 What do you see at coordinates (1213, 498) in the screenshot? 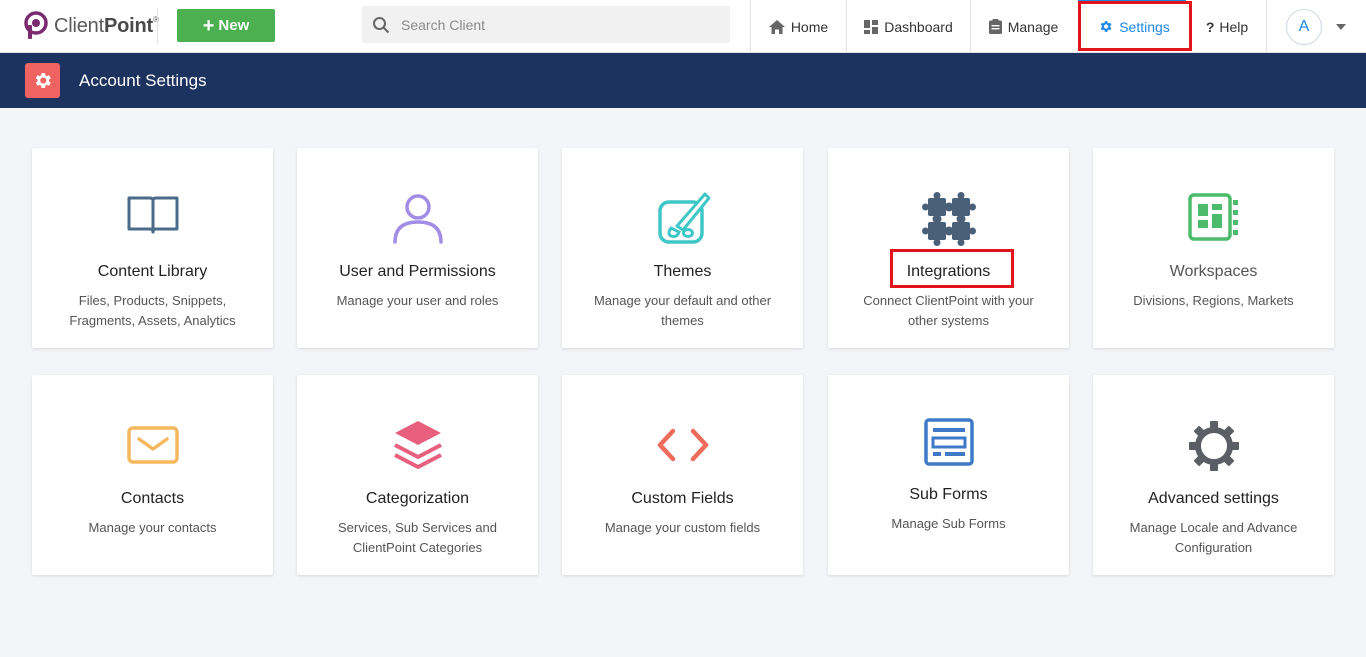
I see `card-title: Advanced settings` at bounding box center [1213, 498].